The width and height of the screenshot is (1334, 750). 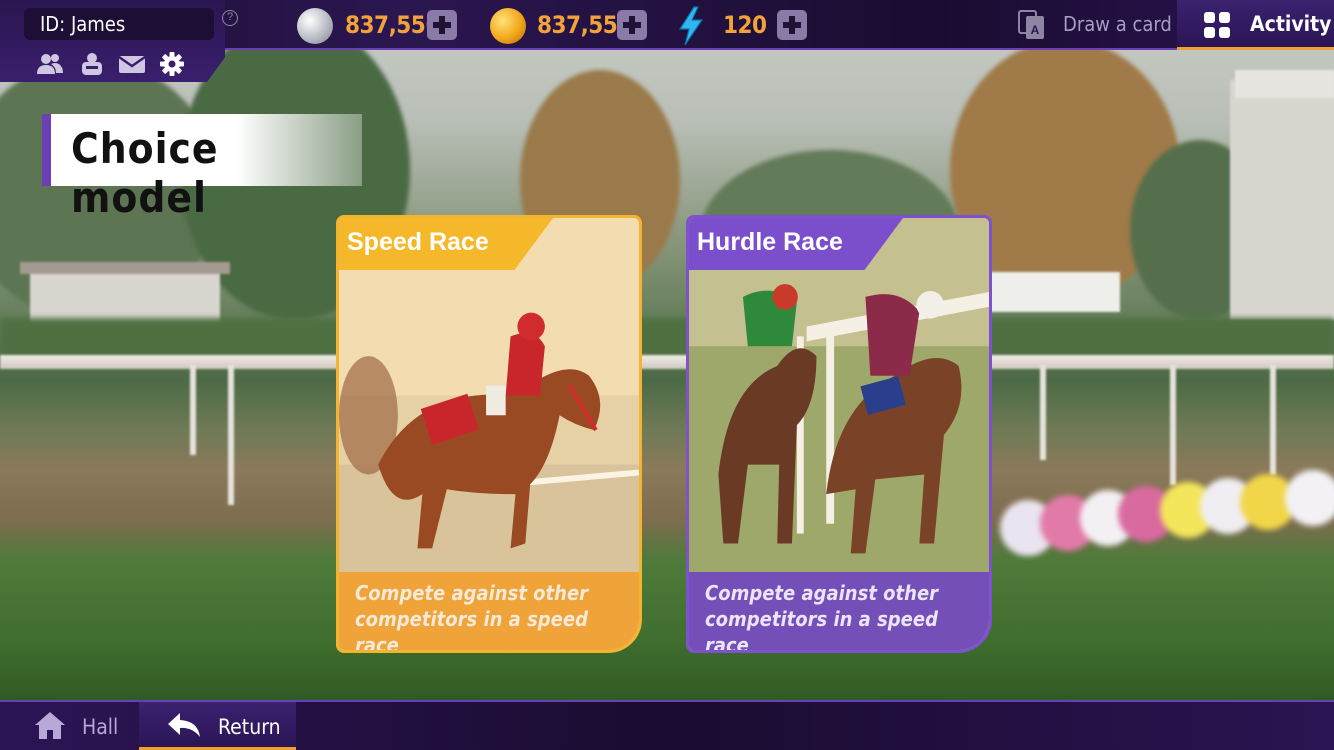 What do you see at coordinates (172, 64) in the screenshot?
I see `gear-icon` at bounding box center [172, 64].